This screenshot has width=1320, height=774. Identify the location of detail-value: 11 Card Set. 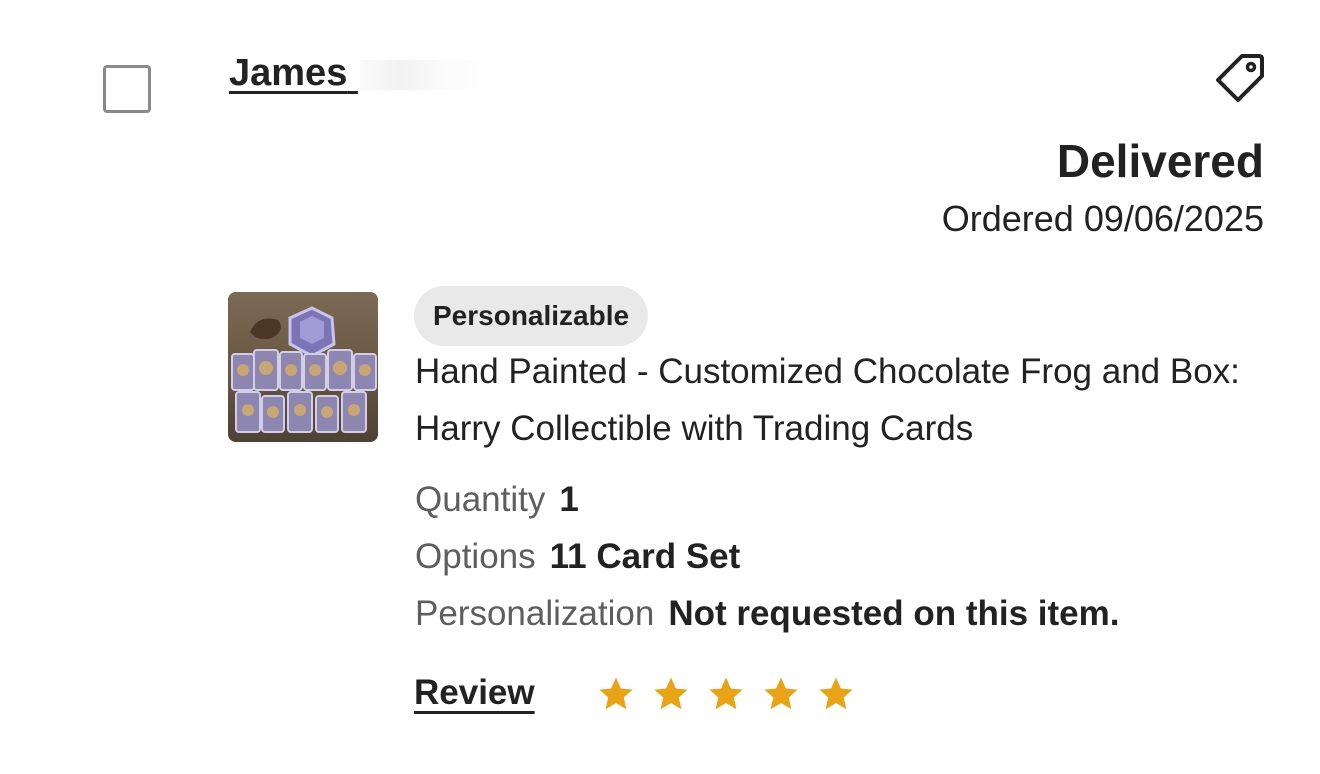
(645, 556).